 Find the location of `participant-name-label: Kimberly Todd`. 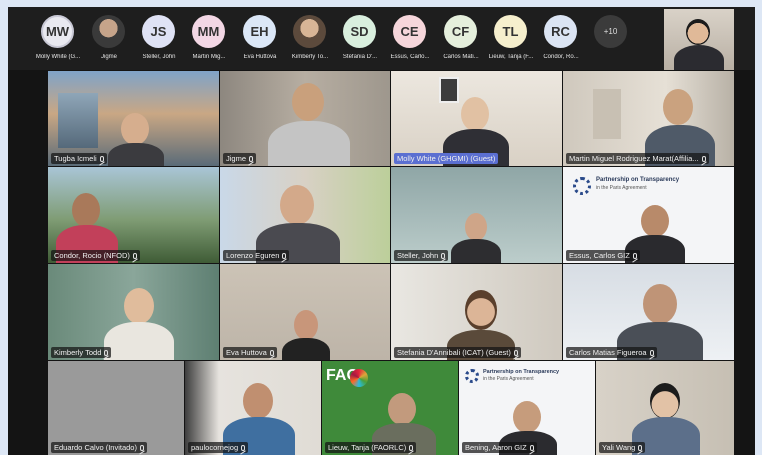

participant-name-label: Kimberly Todd is located at coordinates (81, 352).